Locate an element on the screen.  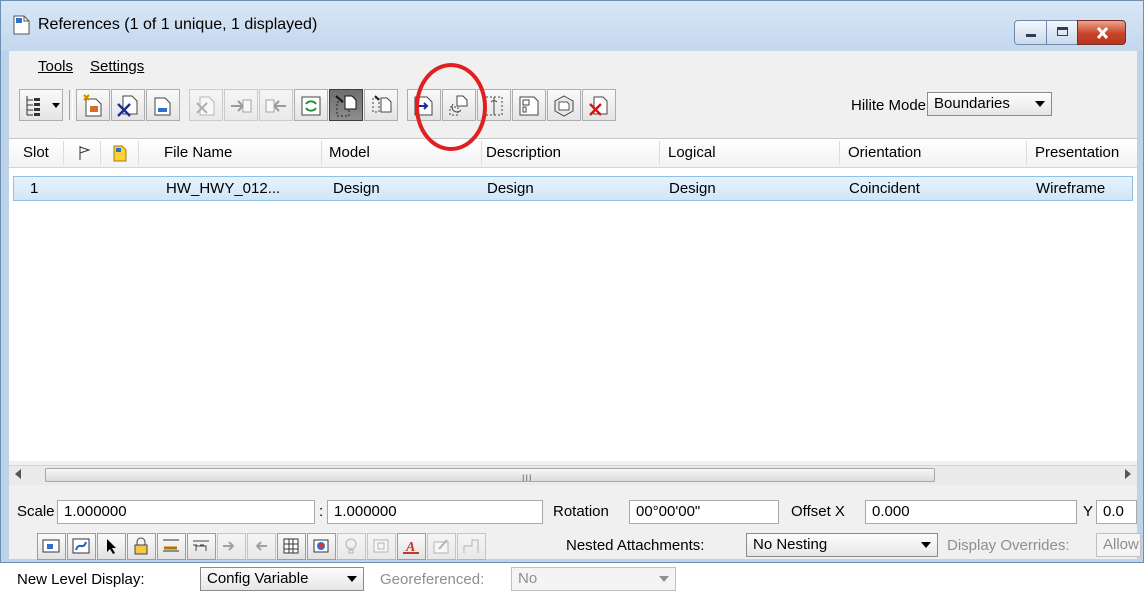
scale-field-1: 1.000000 is located at coordinates (186, 512).